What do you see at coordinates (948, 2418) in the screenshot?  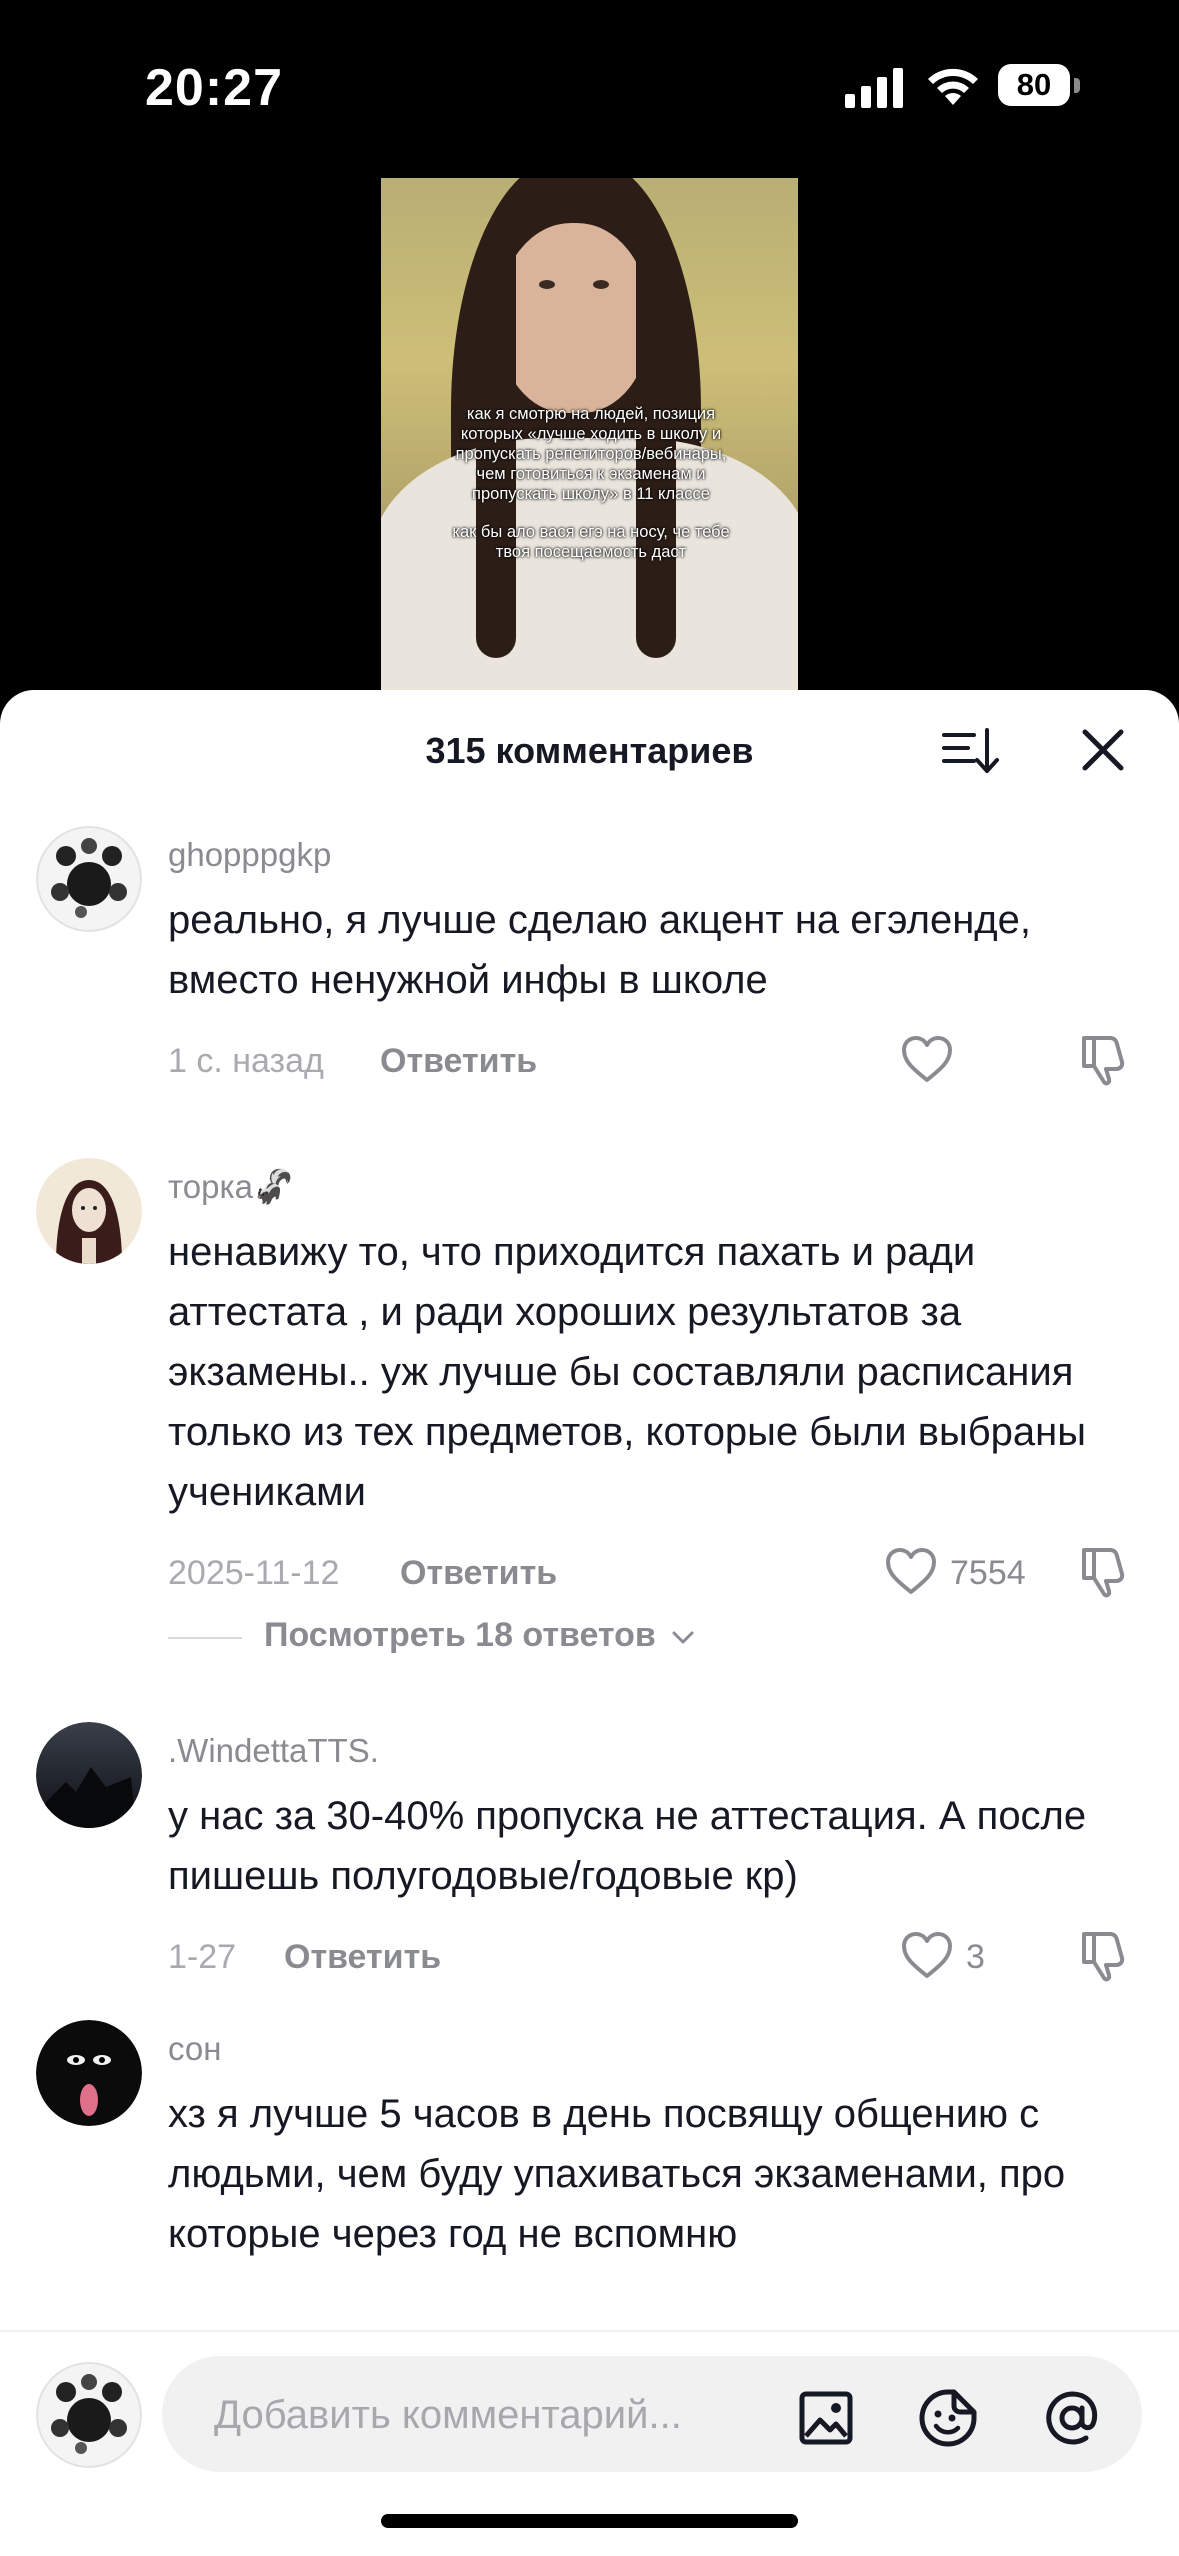 I see `emoji-icon` at bounding box center [948, 2418].